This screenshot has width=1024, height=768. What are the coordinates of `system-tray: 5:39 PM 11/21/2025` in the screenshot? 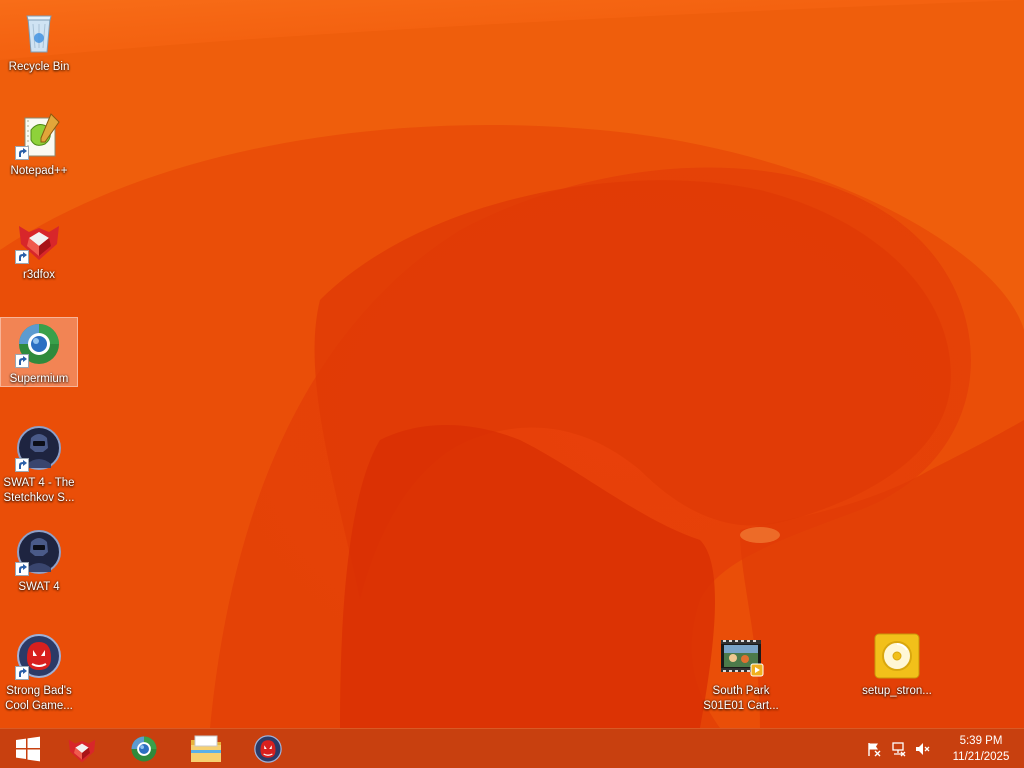 It's located at (943, 748).